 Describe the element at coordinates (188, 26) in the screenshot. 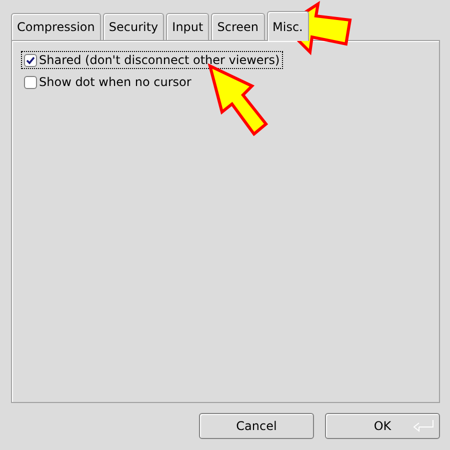

I see `tab: Input` at that location.